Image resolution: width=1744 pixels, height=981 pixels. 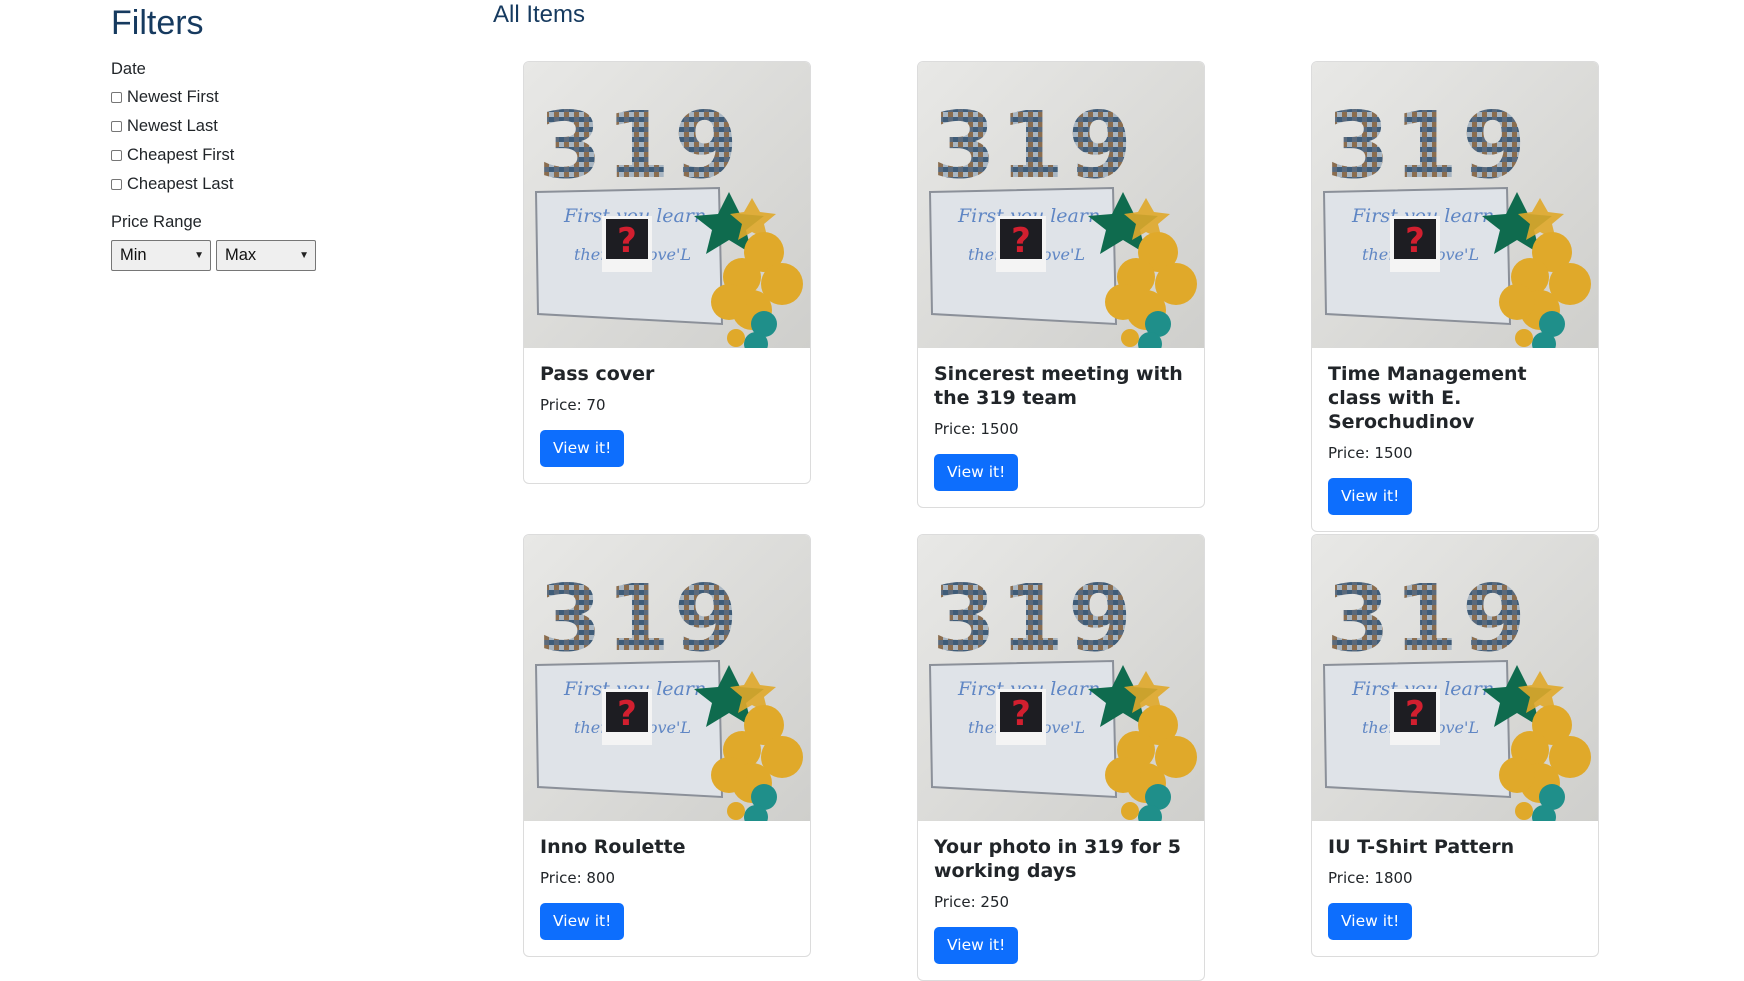 What do you see at coordinates (172, 126) in the screenshot?
I see `newest-last-label: Newest Last` at bounding box center [172, 126].